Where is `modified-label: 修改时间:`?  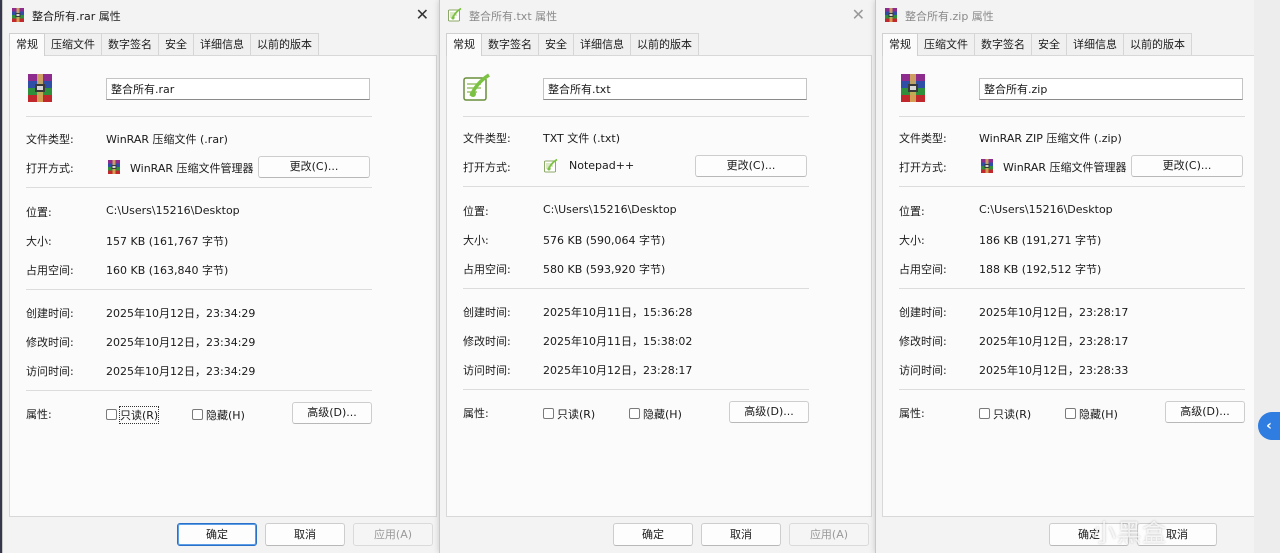 modified-label: 修改时间: is located at coordinates (50, 342).